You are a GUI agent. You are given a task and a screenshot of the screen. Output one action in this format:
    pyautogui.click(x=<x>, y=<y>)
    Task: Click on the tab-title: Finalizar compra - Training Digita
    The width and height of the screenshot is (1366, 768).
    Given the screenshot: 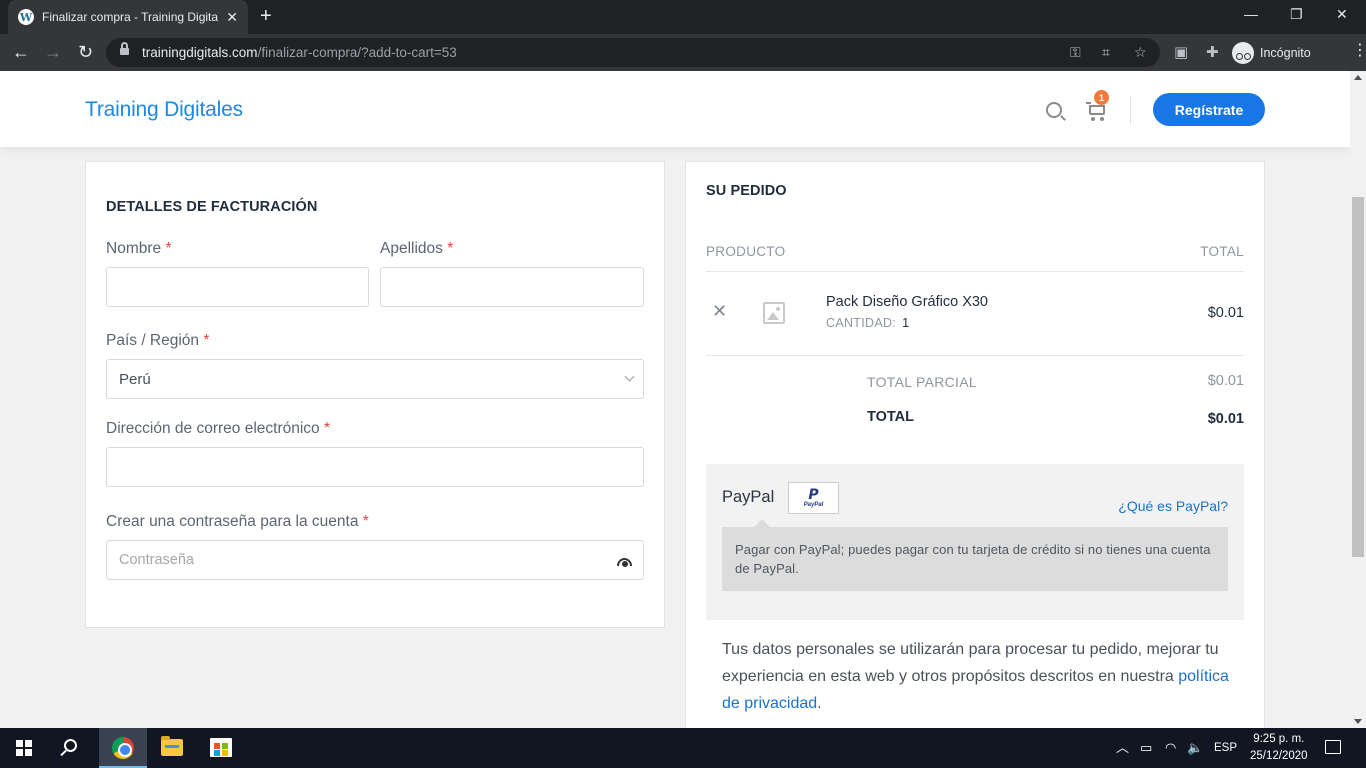 What is the action you would take?
    pyautogui.click(x=130, y=17)
    